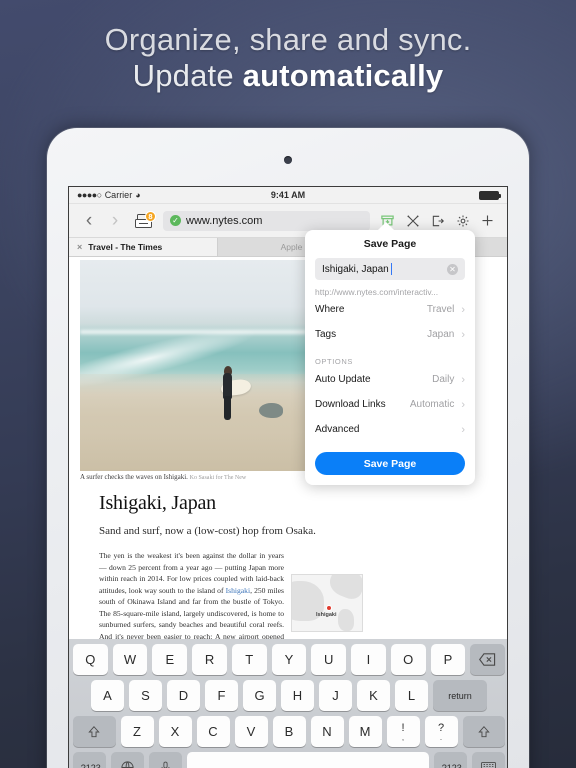 The width and height of the screenshot is (576, 768). What do you see at coordinates (175, 220) in the screenshot?
I see `check-circle-icon: ✓` at bounding box center [175, 220].